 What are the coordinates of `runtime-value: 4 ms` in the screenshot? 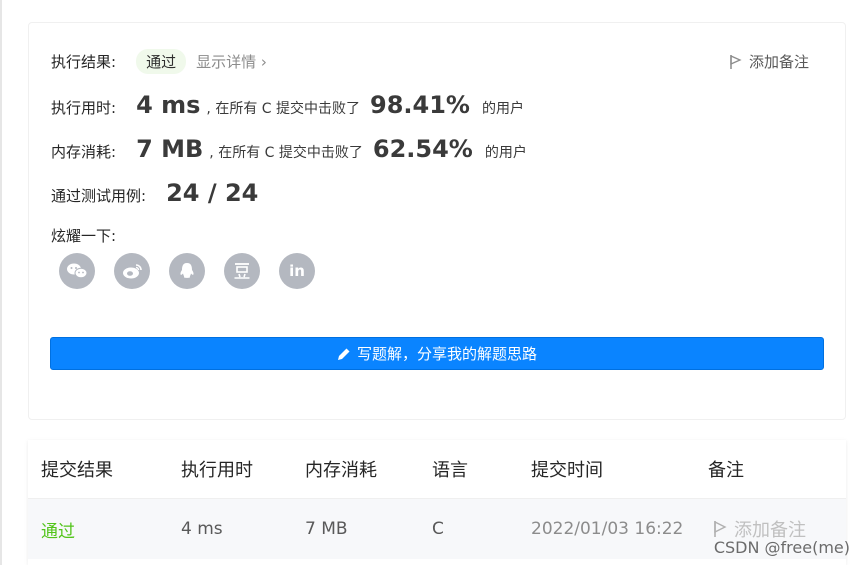 It's located at (168, 105).